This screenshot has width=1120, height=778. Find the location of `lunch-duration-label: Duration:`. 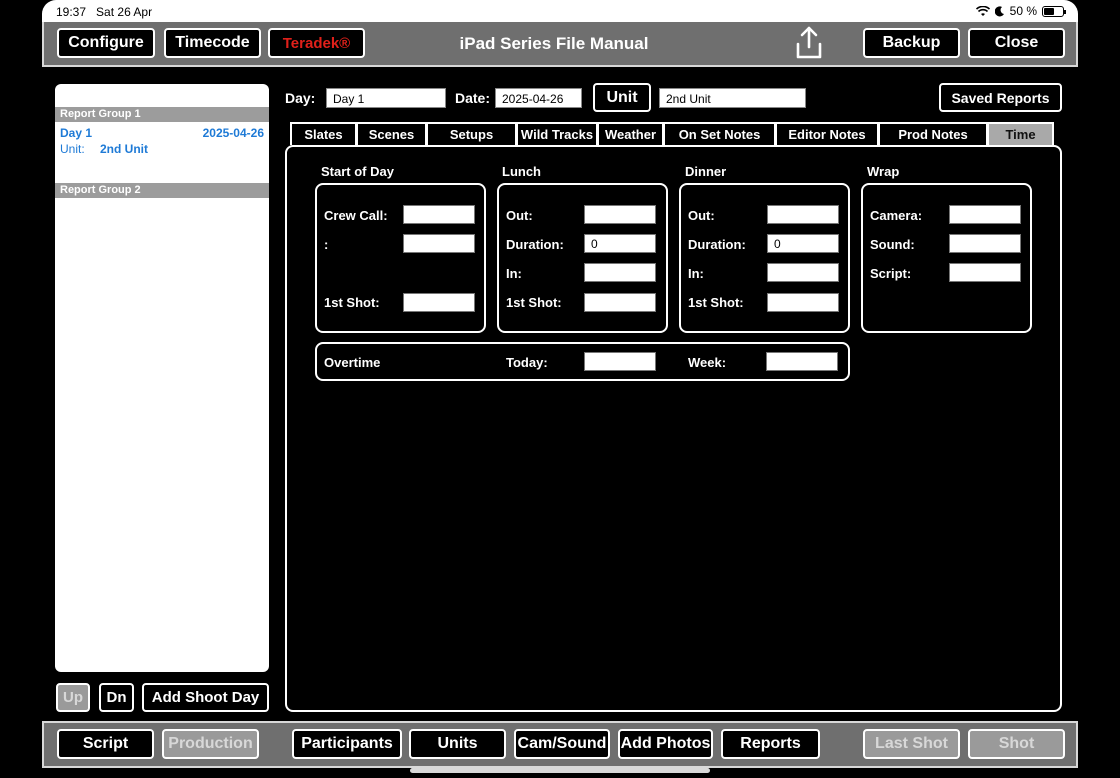

lunch-duration-label: Duration: is located at coordinates (535, 244).